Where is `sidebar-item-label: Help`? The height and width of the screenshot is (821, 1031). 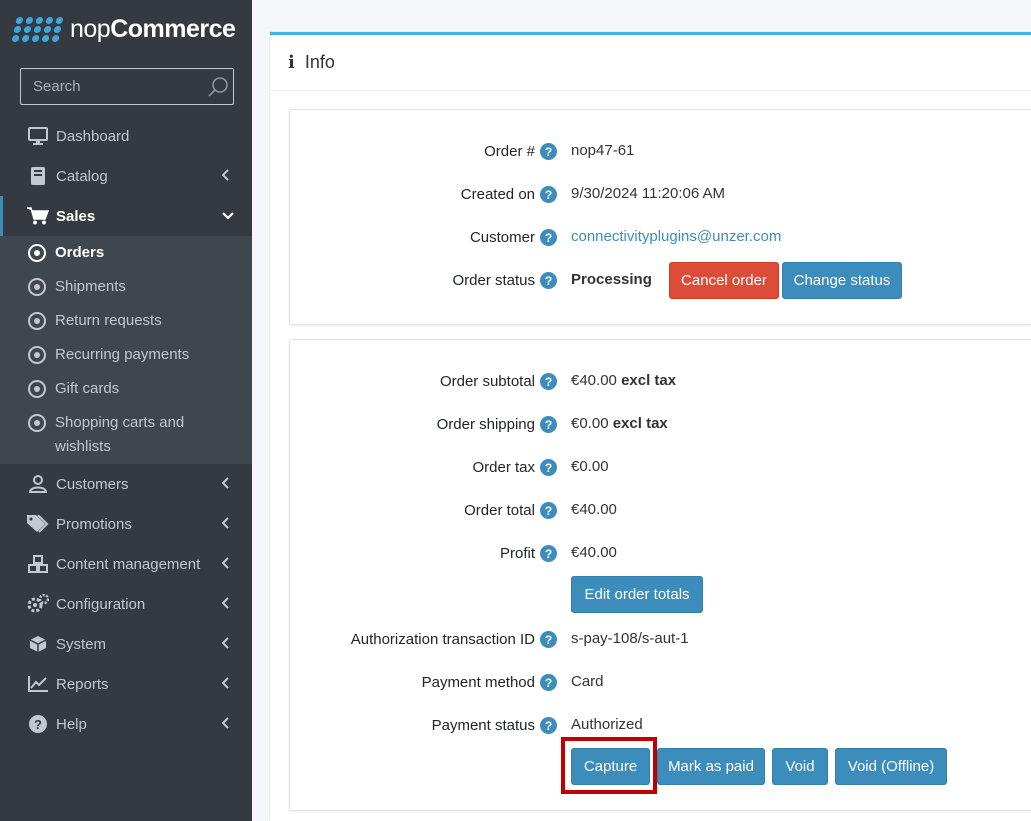 sidebar-item-label: Help is located at coordinates (71, 724).